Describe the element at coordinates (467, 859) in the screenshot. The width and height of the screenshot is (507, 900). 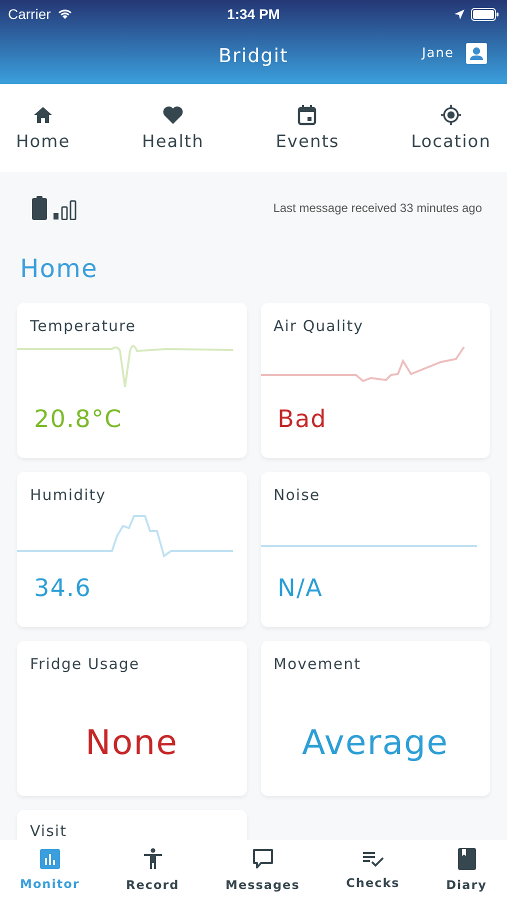
I see `book-icon` at that location.